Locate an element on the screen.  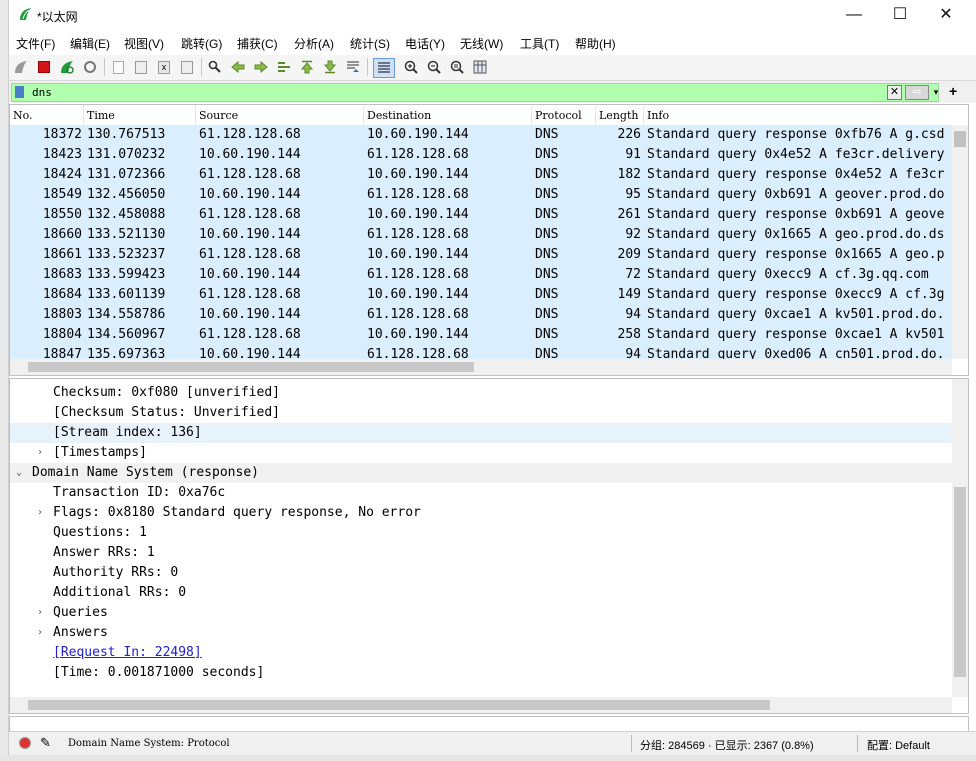
cell-length: 94 is located at coordinates (633, 314).